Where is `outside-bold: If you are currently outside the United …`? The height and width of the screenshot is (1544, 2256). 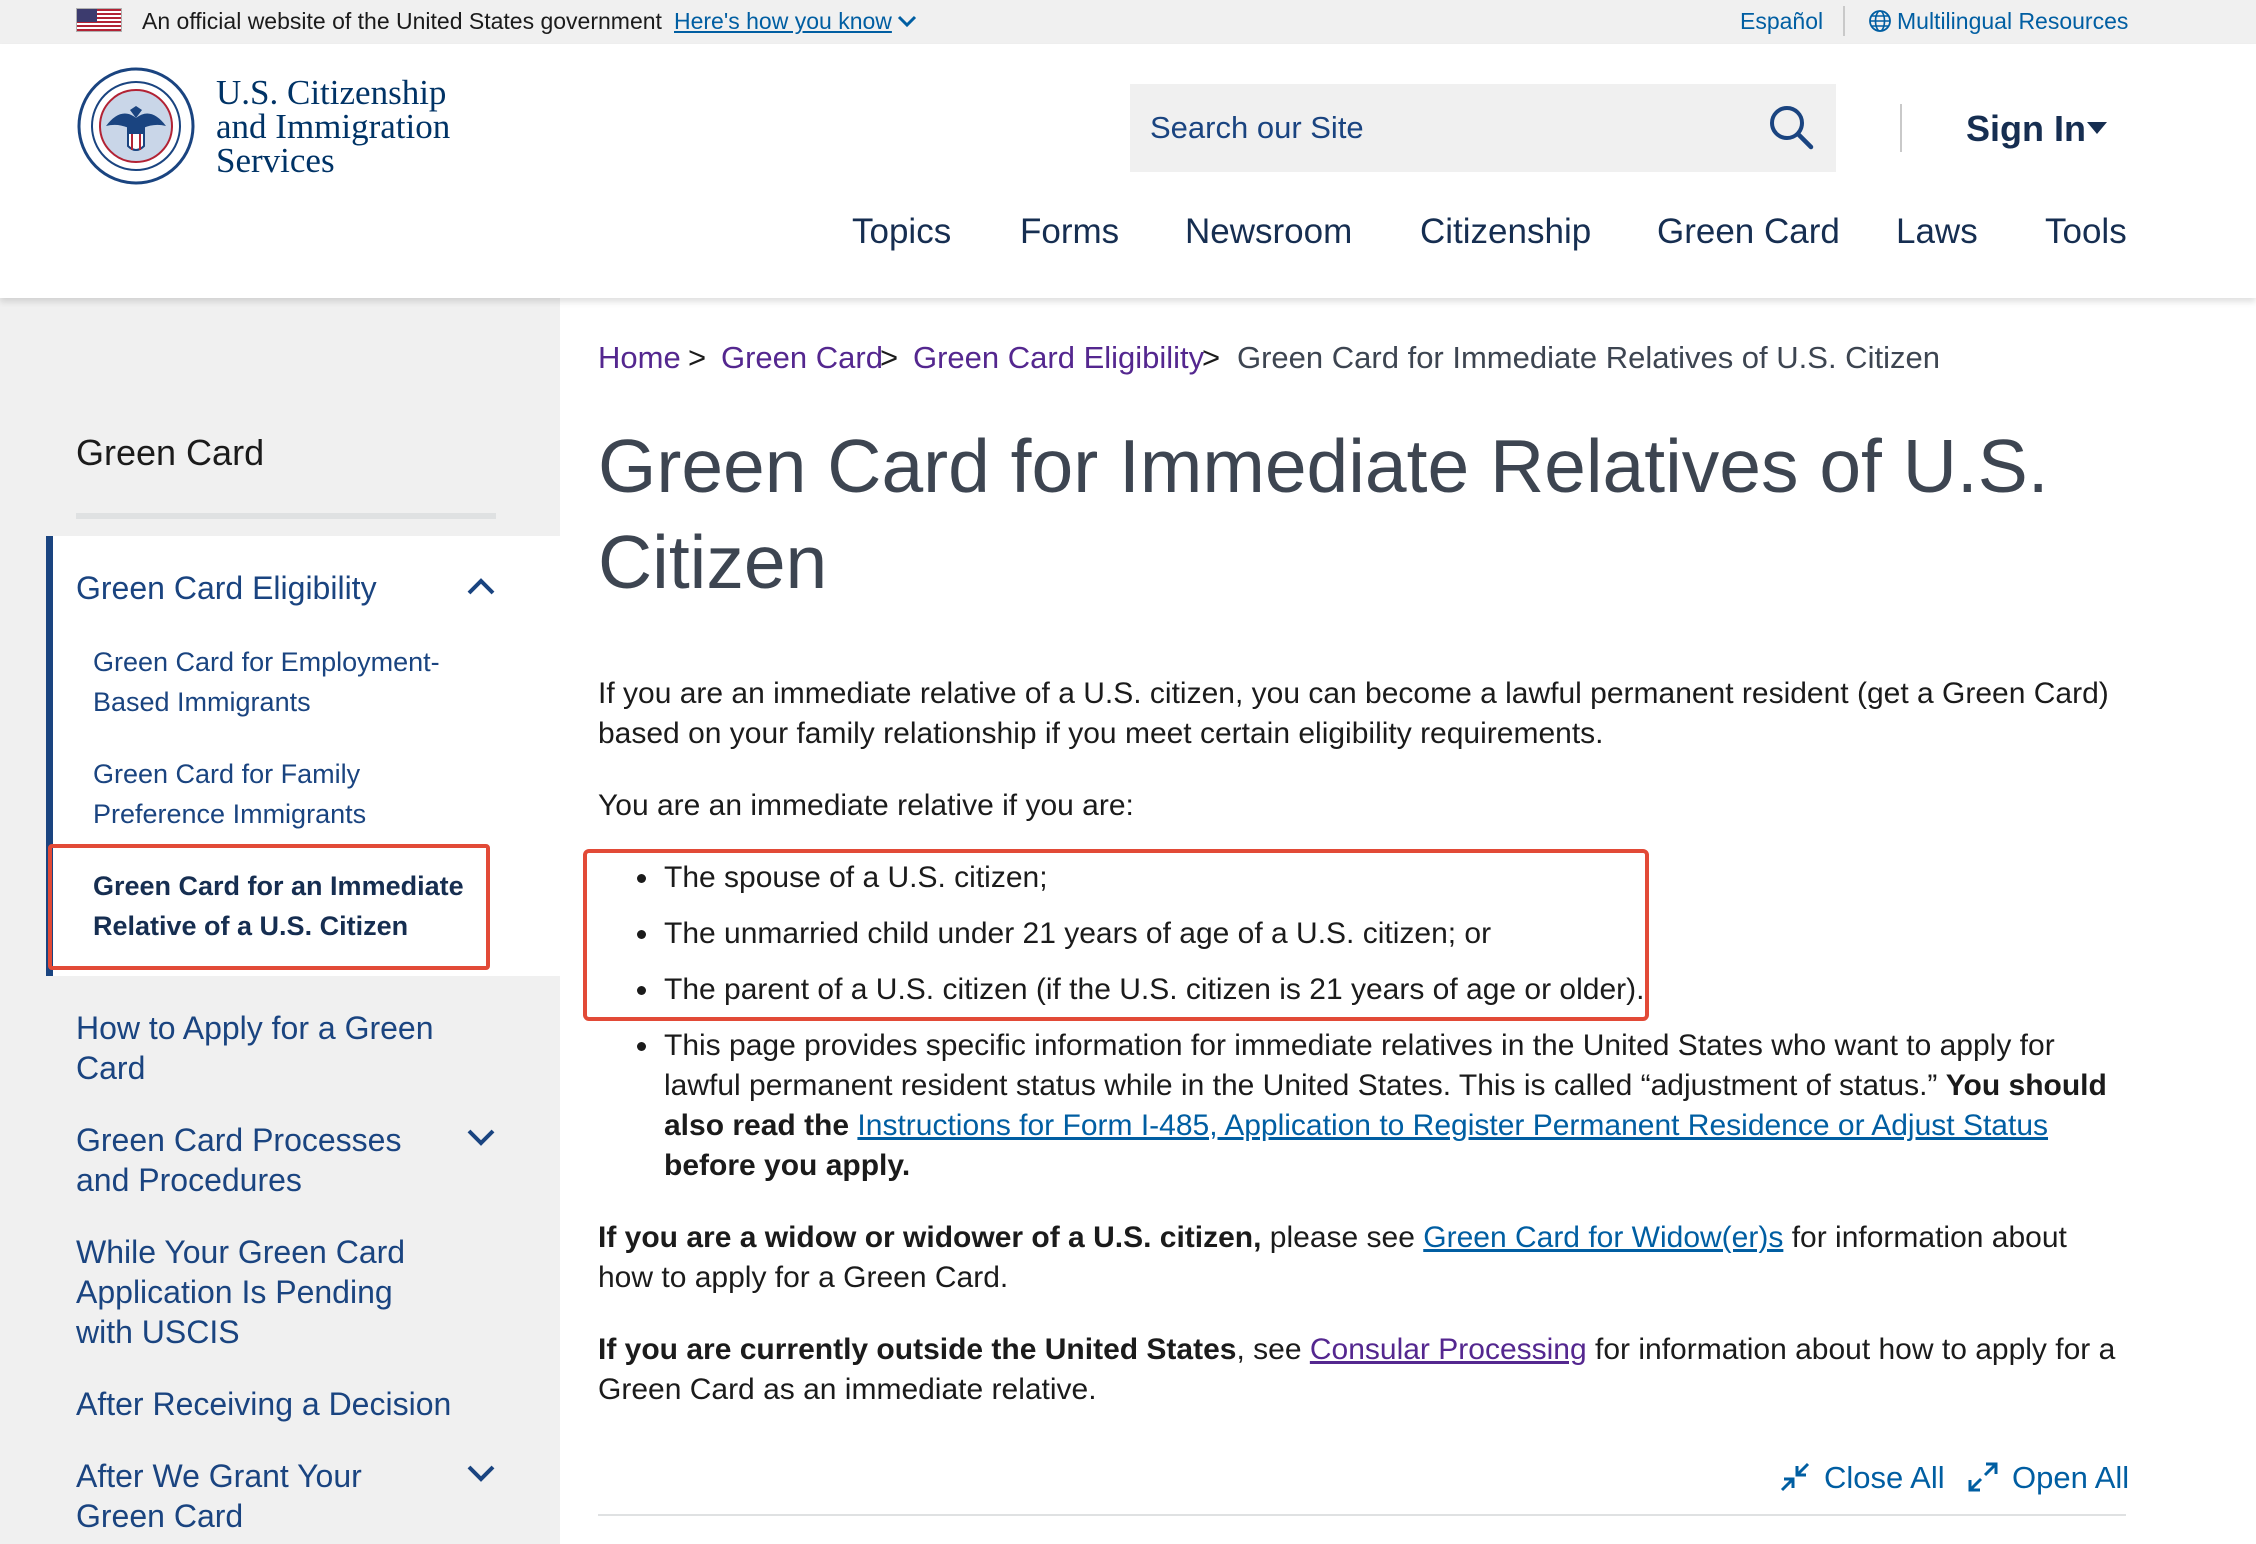 outside-bold: If you are currently outside the United … is located at coordinates (917, 1349).